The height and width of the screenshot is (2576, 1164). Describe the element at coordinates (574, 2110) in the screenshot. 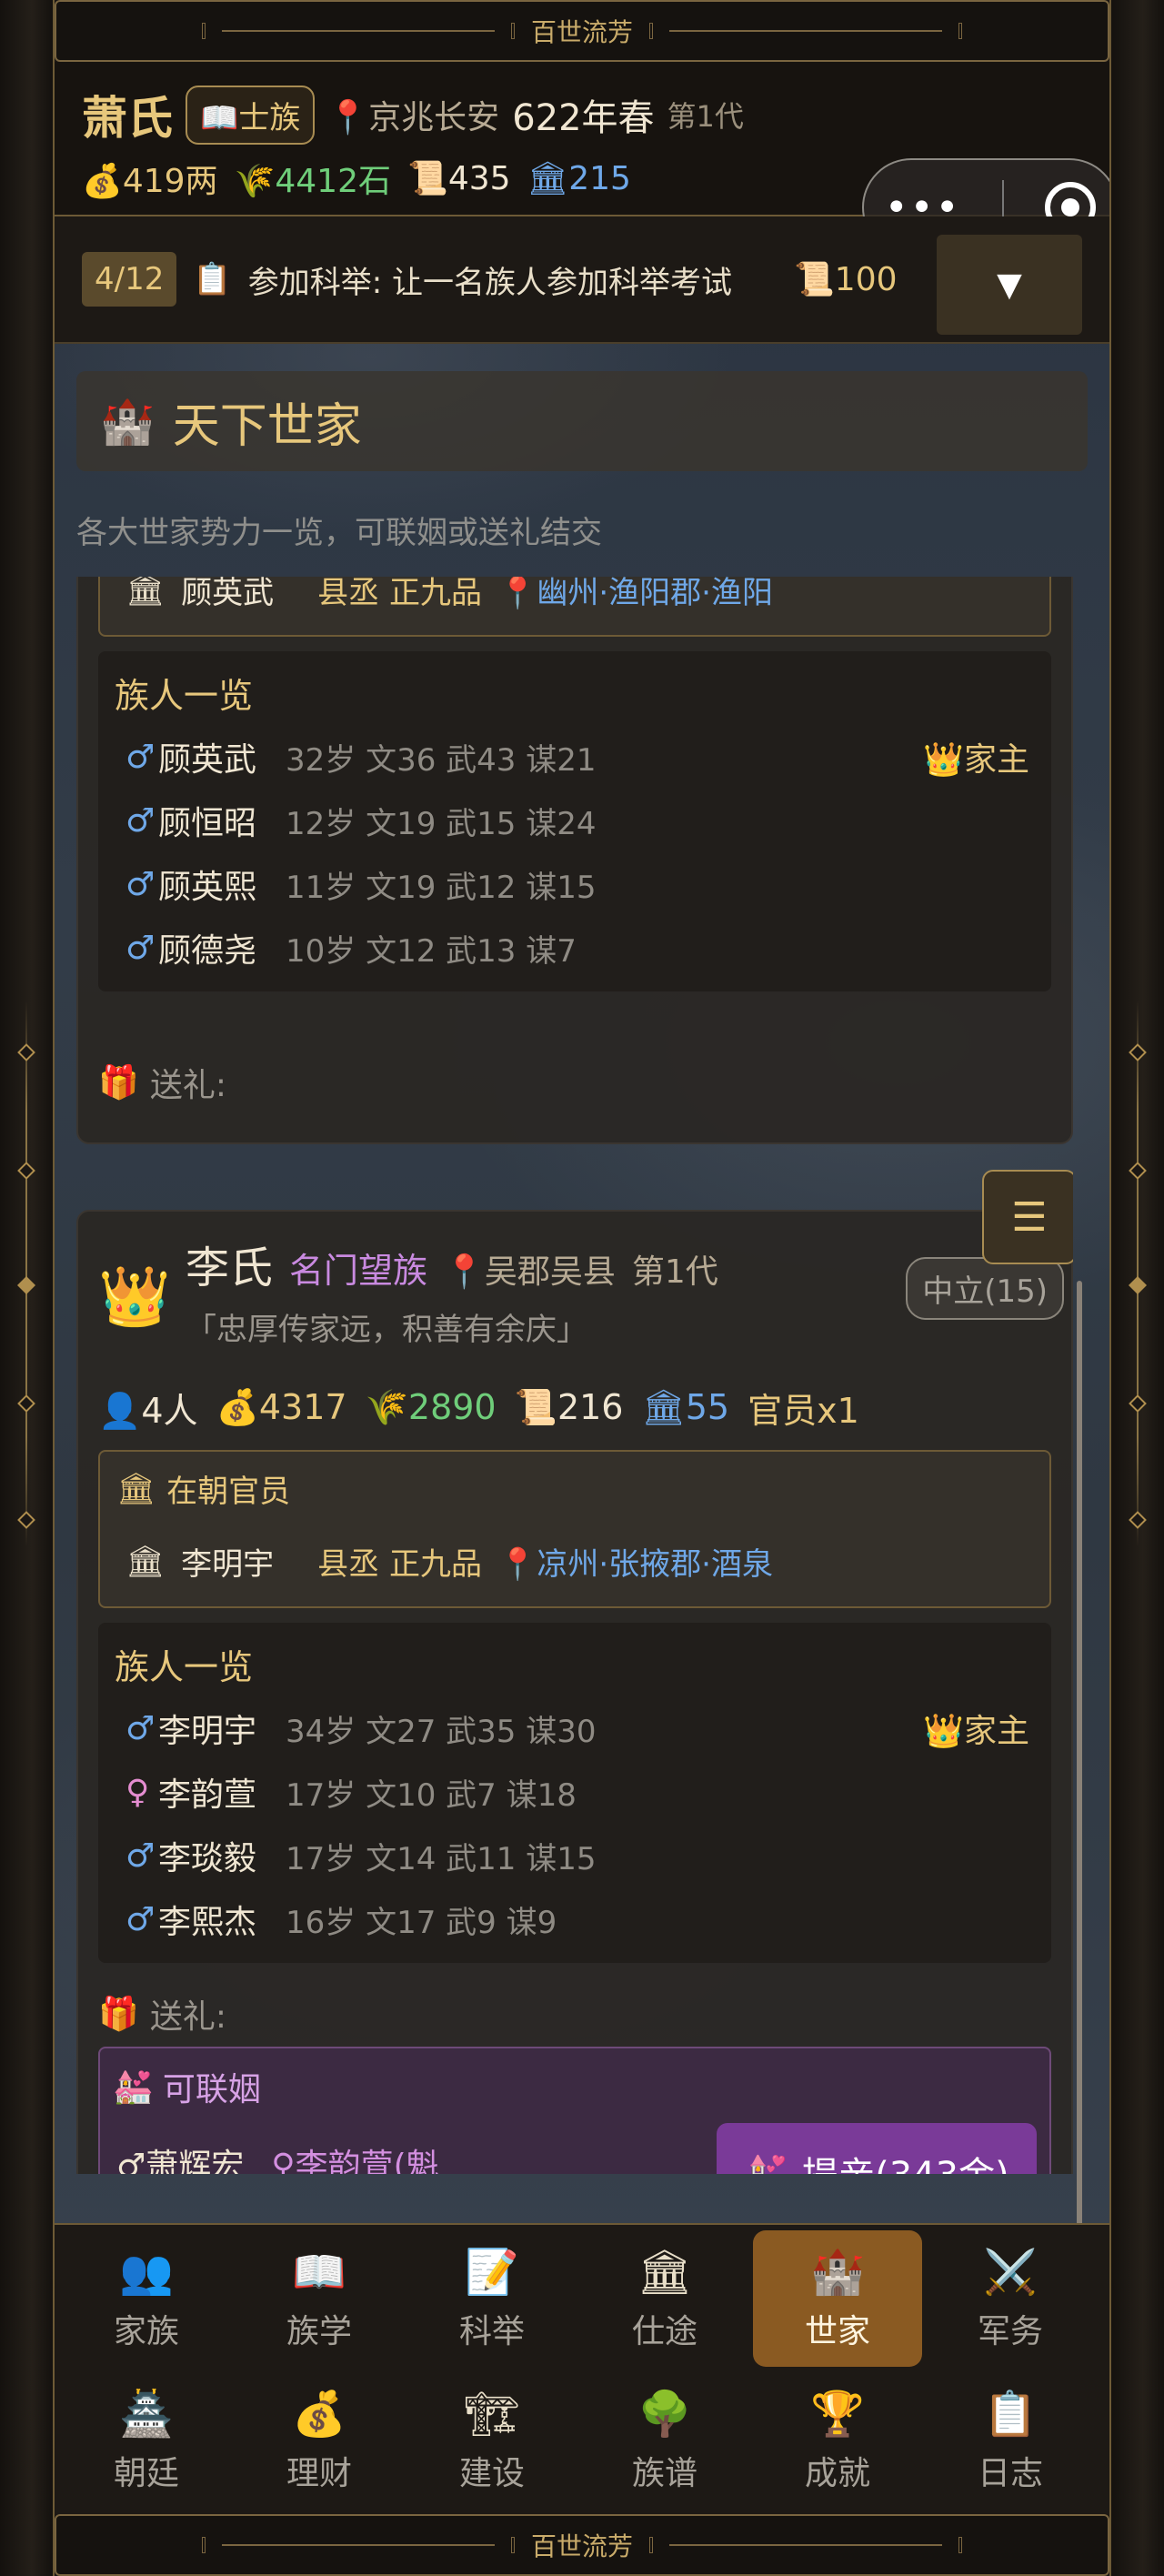

I see `marriage-panel: 💒 可联姻 ♂萧辉宏 ♀李韵萱(魁 💒 提亲(343金)` at that location.